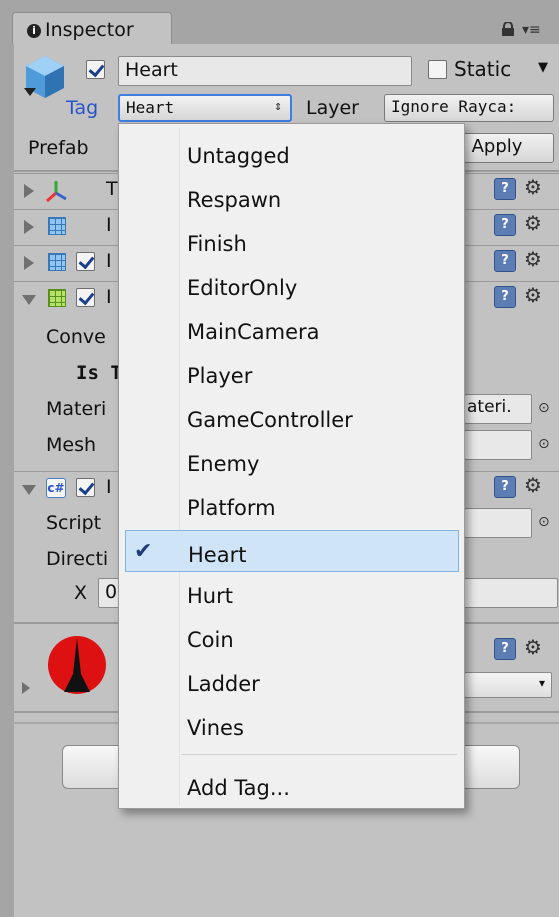  What do you see at coordinates (210, 596) in the screenshot?
I see `menu-item-label: Hurt` at bounding box center [210, 596].